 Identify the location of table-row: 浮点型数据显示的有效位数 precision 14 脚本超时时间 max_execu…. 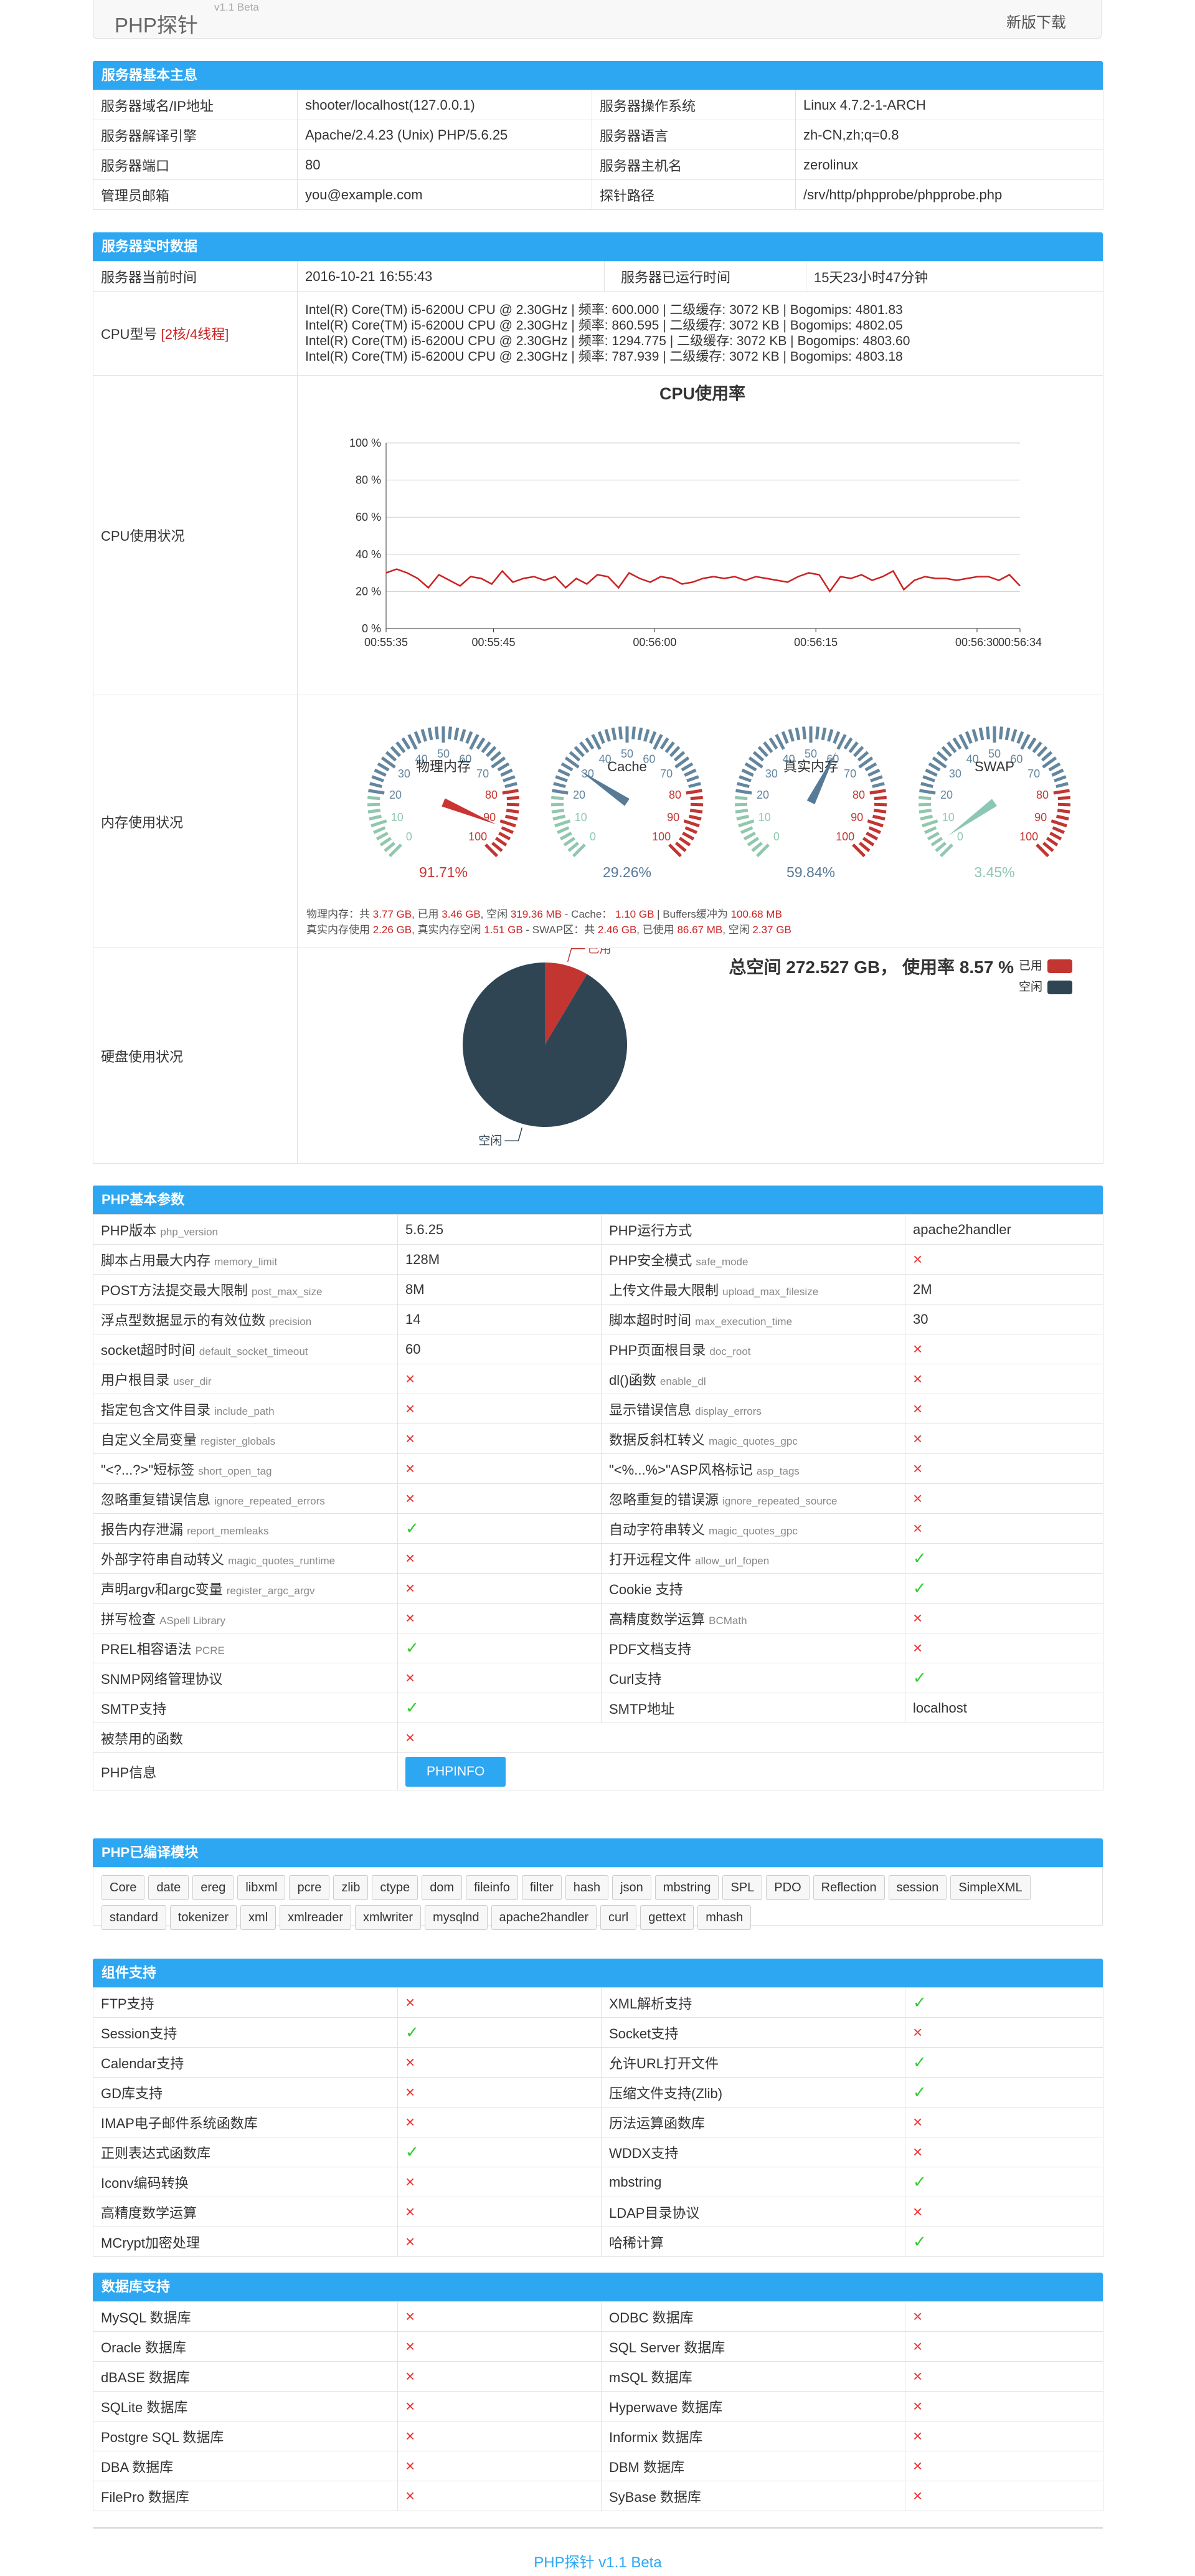
(598, 1319).